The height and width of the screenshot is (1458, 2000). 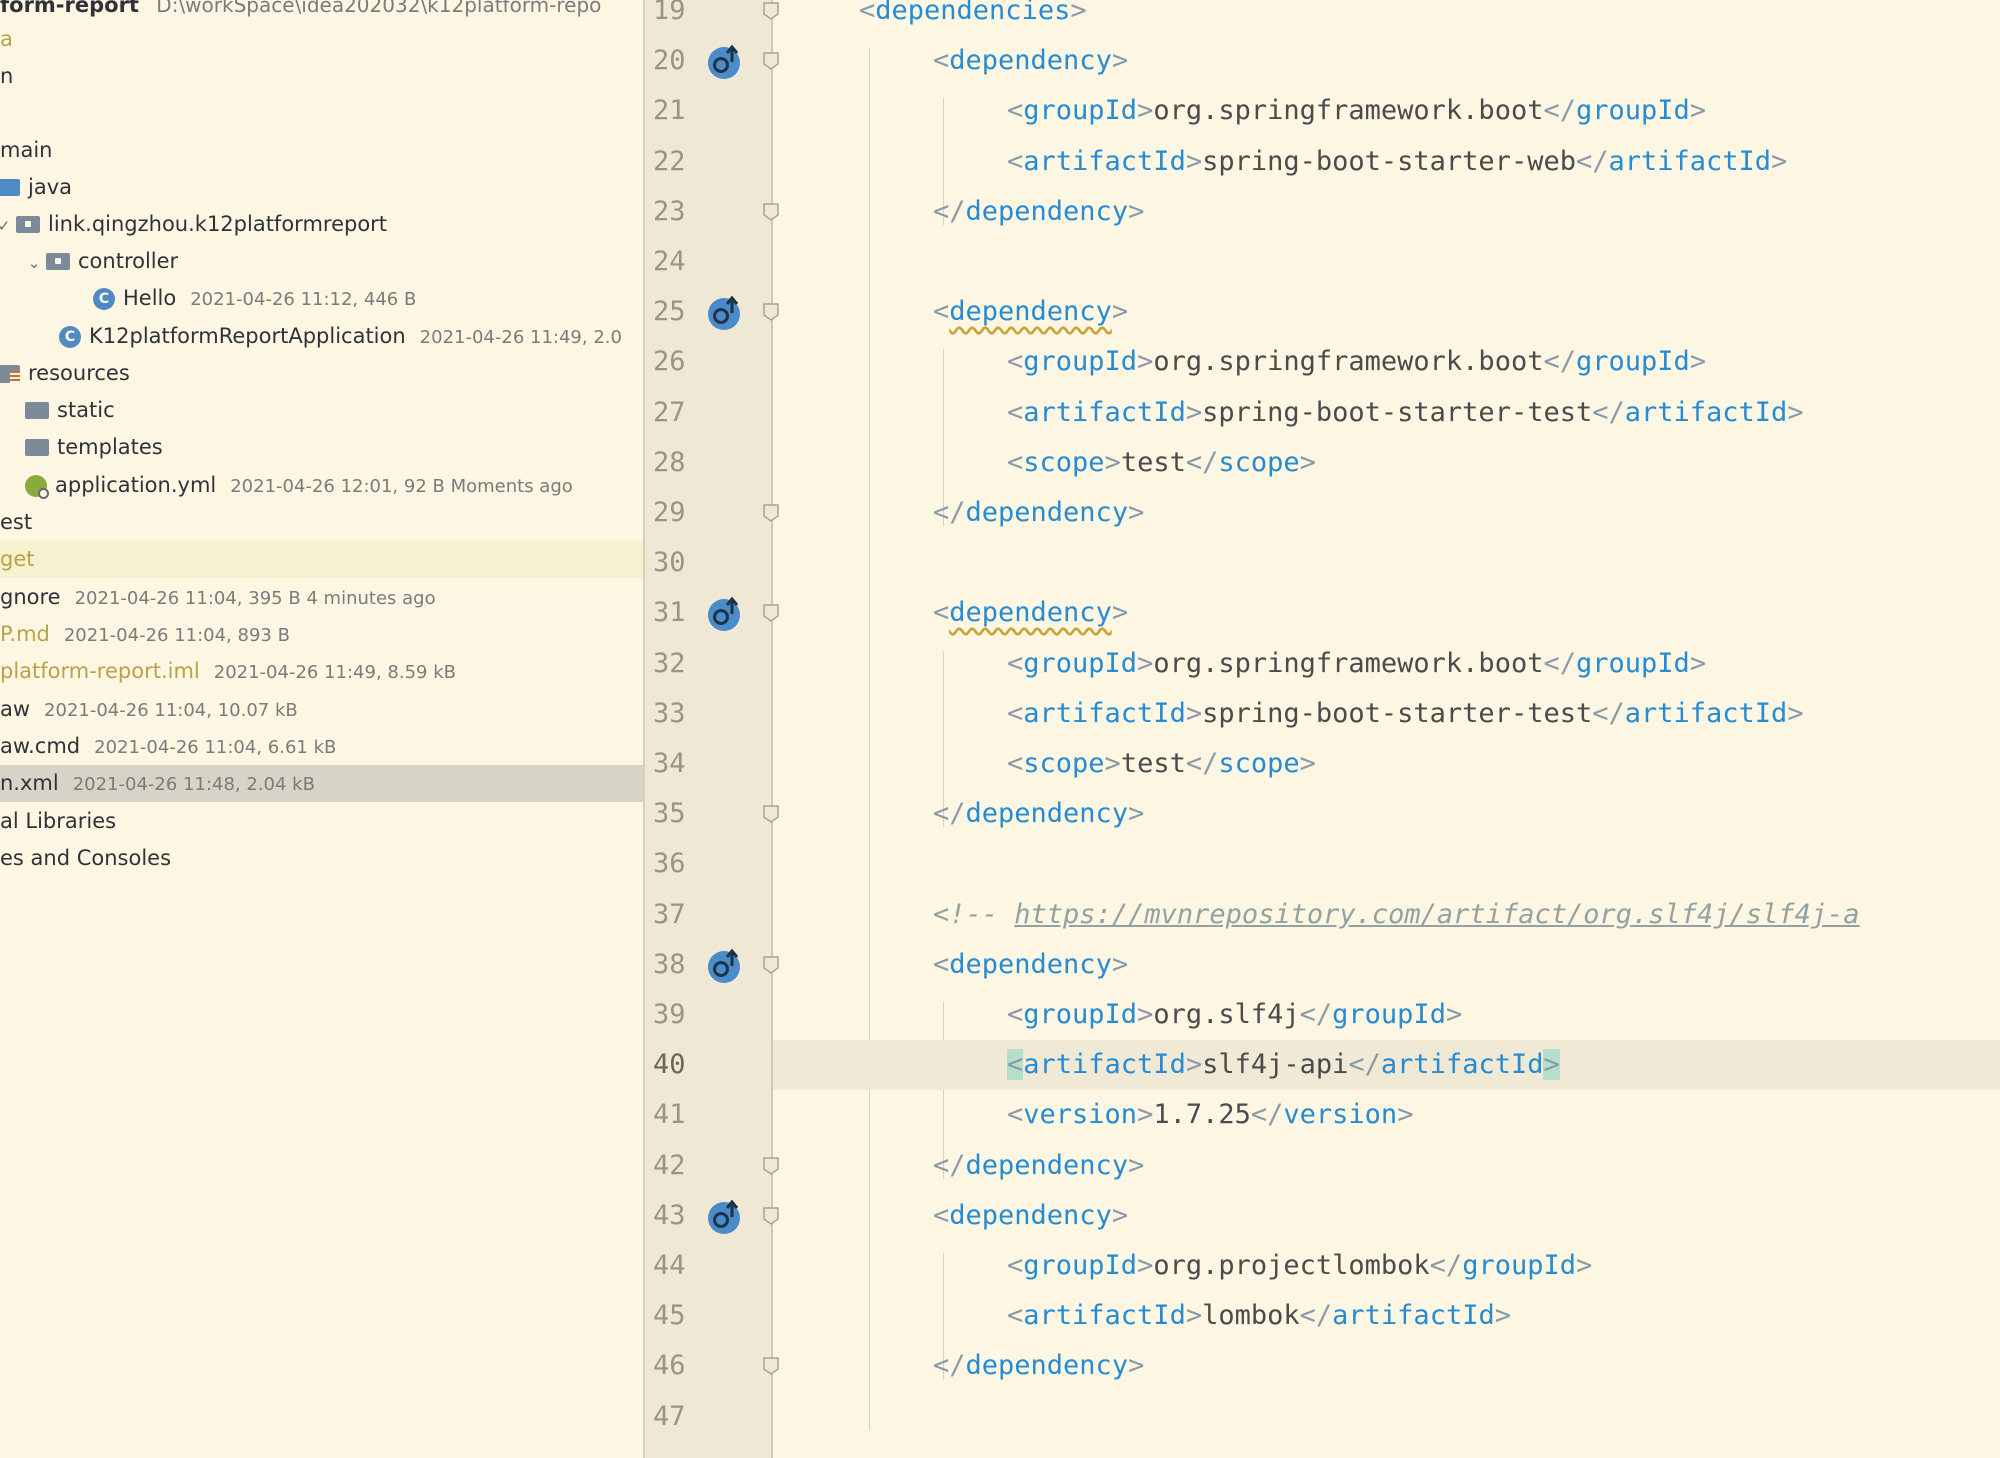 What do you see at coordinates (1259, 462) in the screenshot?
I see `xml-end-tag-name: scope` at bounding box center [1259, 462].